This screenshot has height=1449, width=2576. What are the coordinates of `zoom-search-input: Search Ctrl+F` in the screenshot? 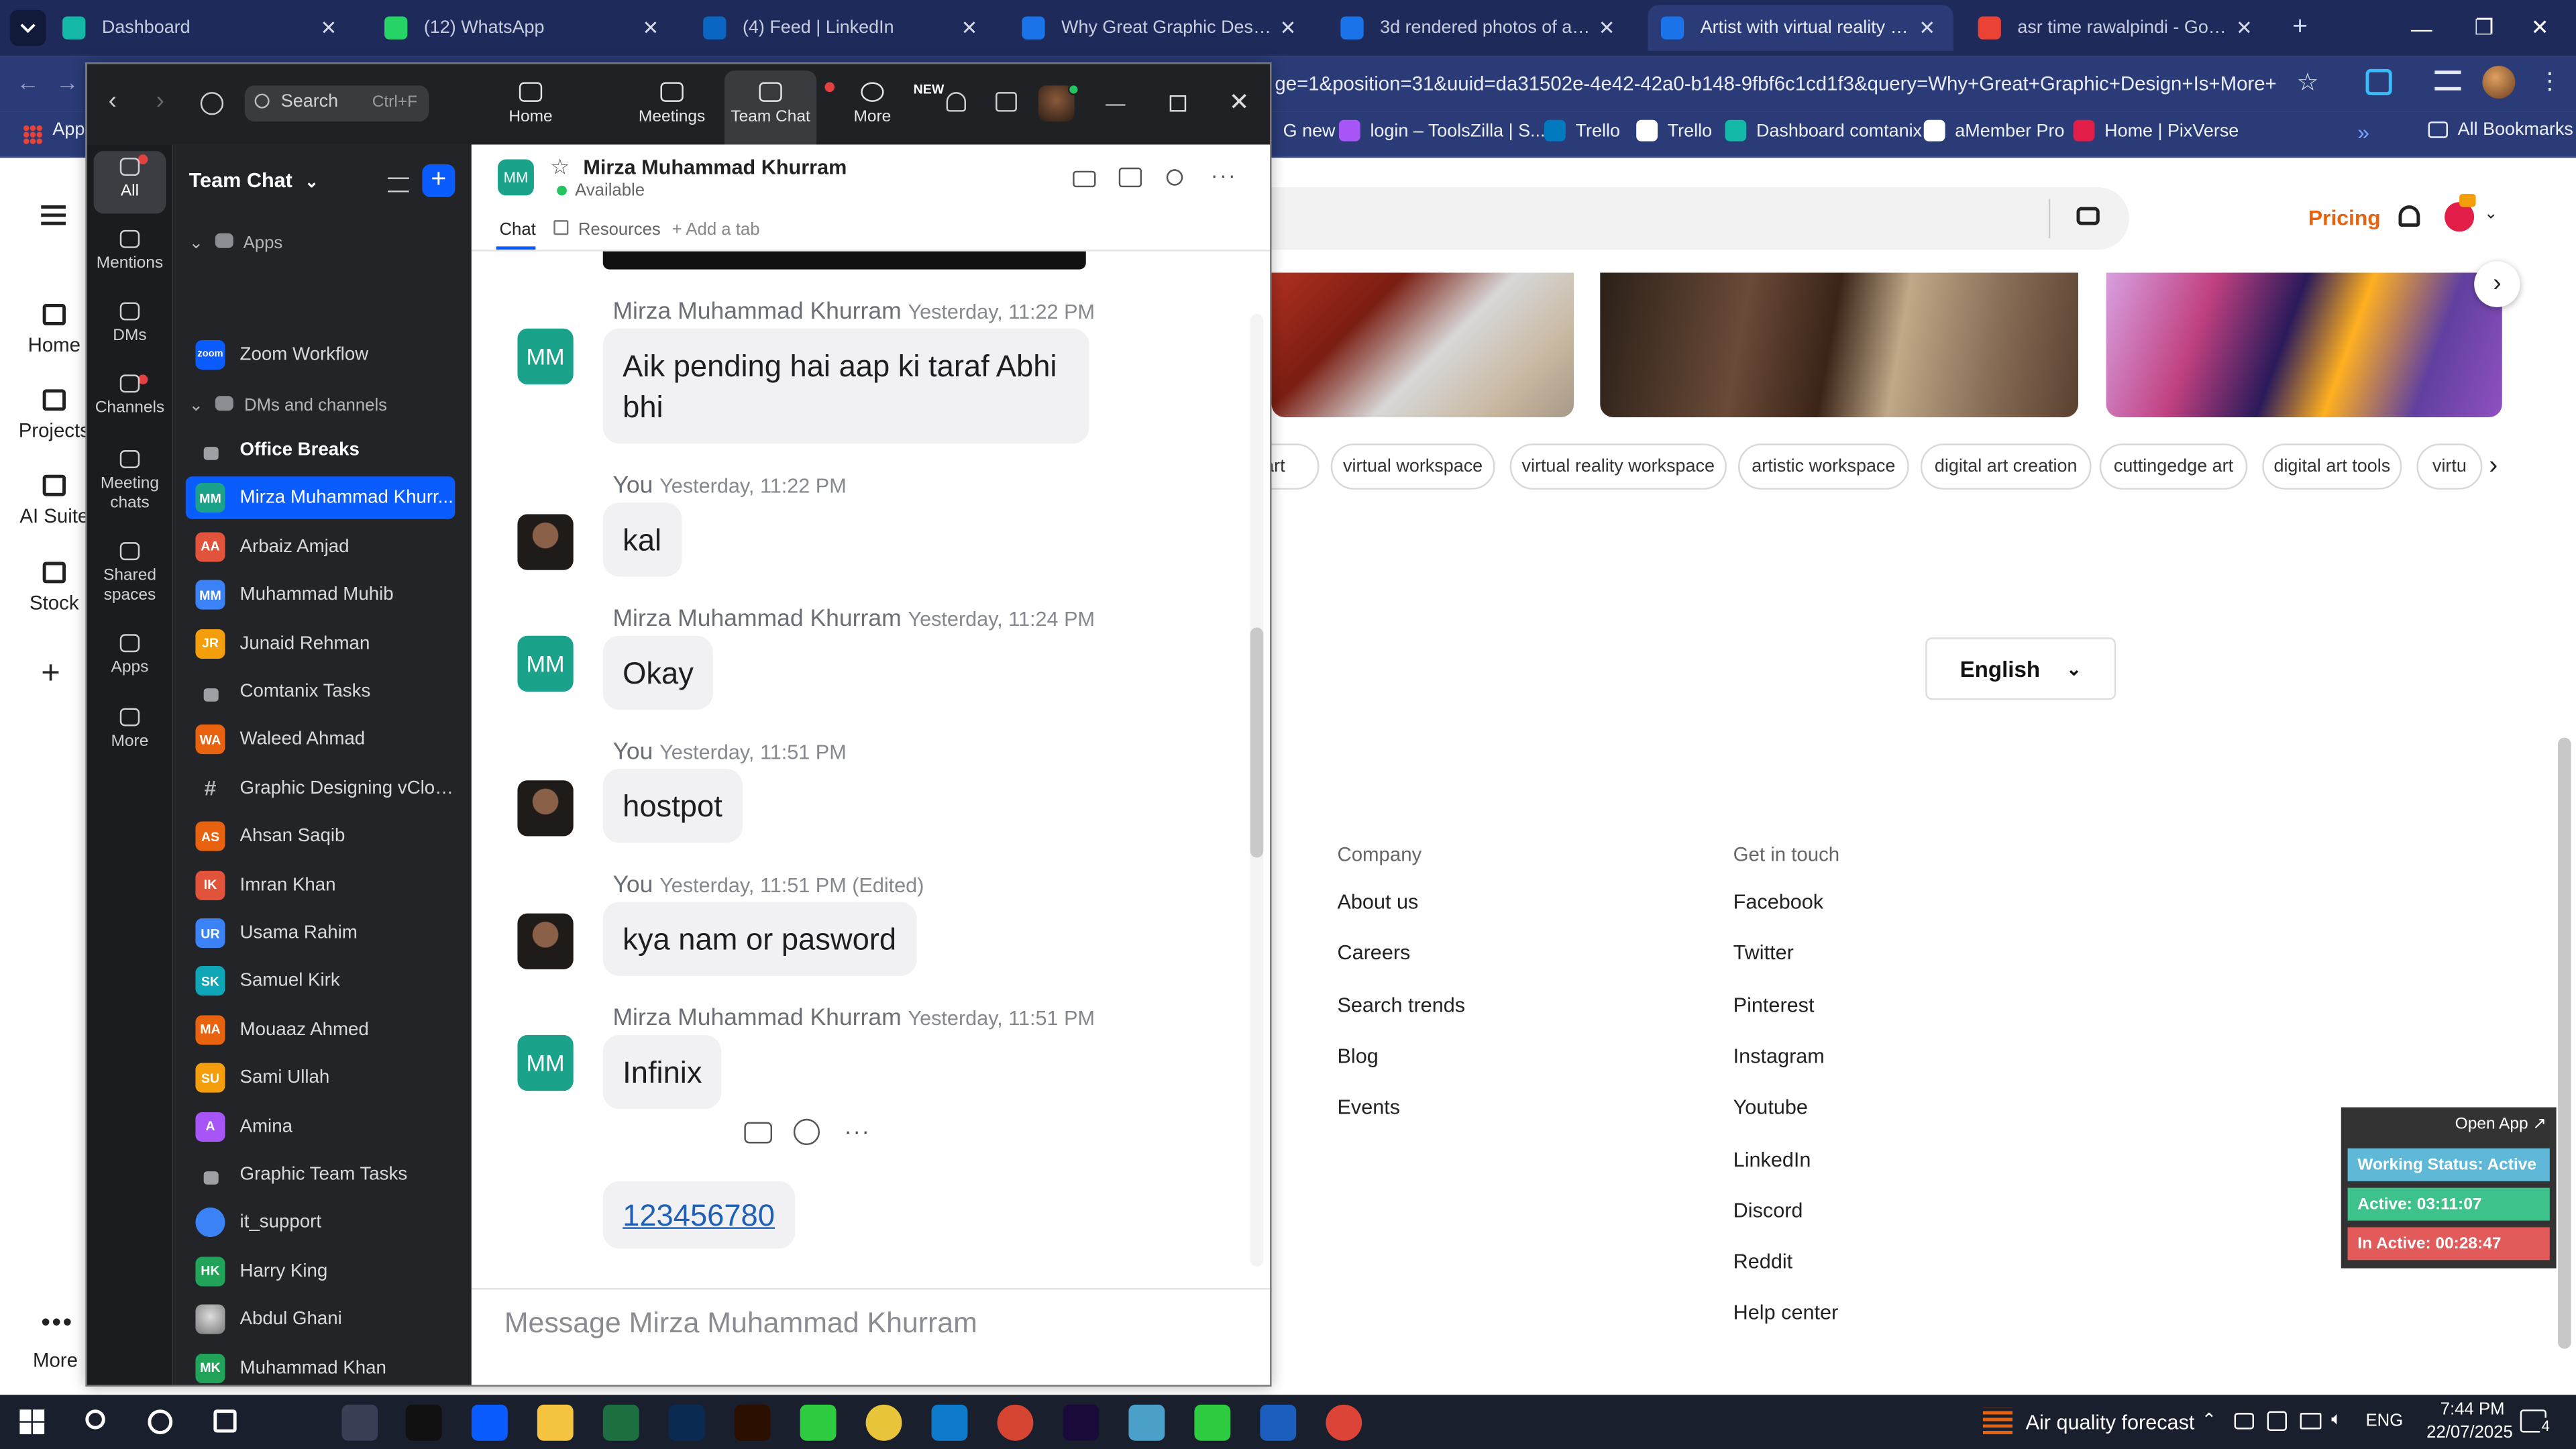 It's located at (336, 103).